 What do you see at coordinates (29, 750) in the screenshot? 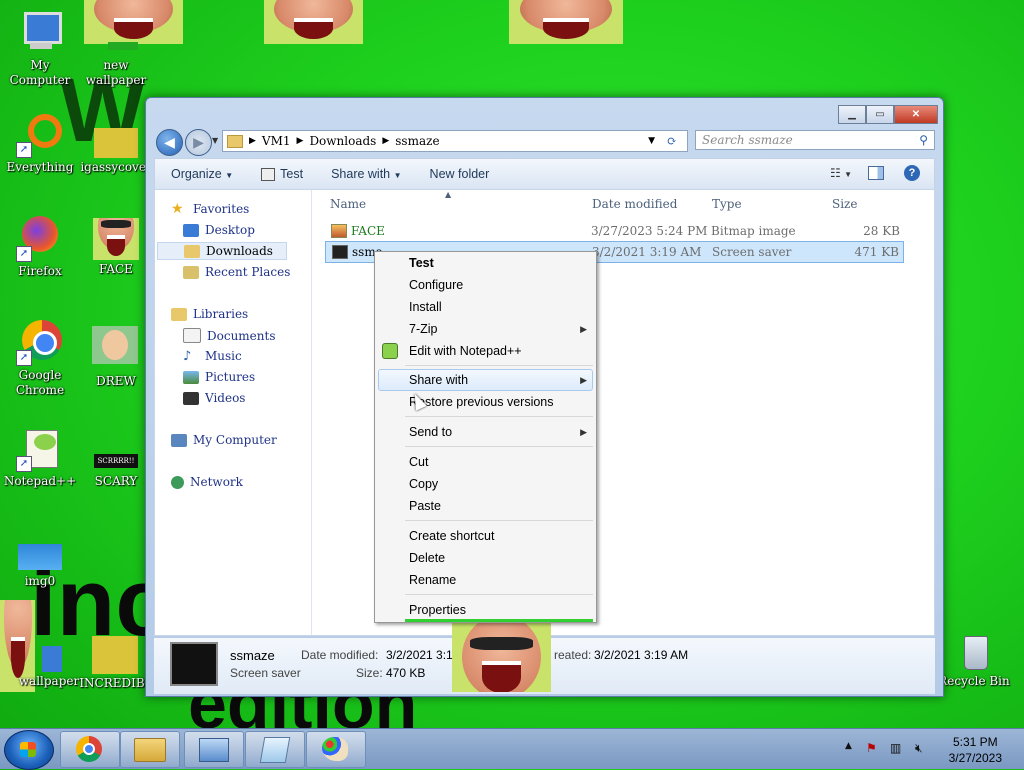
I see `start-button` at bounding box center [29, 750].